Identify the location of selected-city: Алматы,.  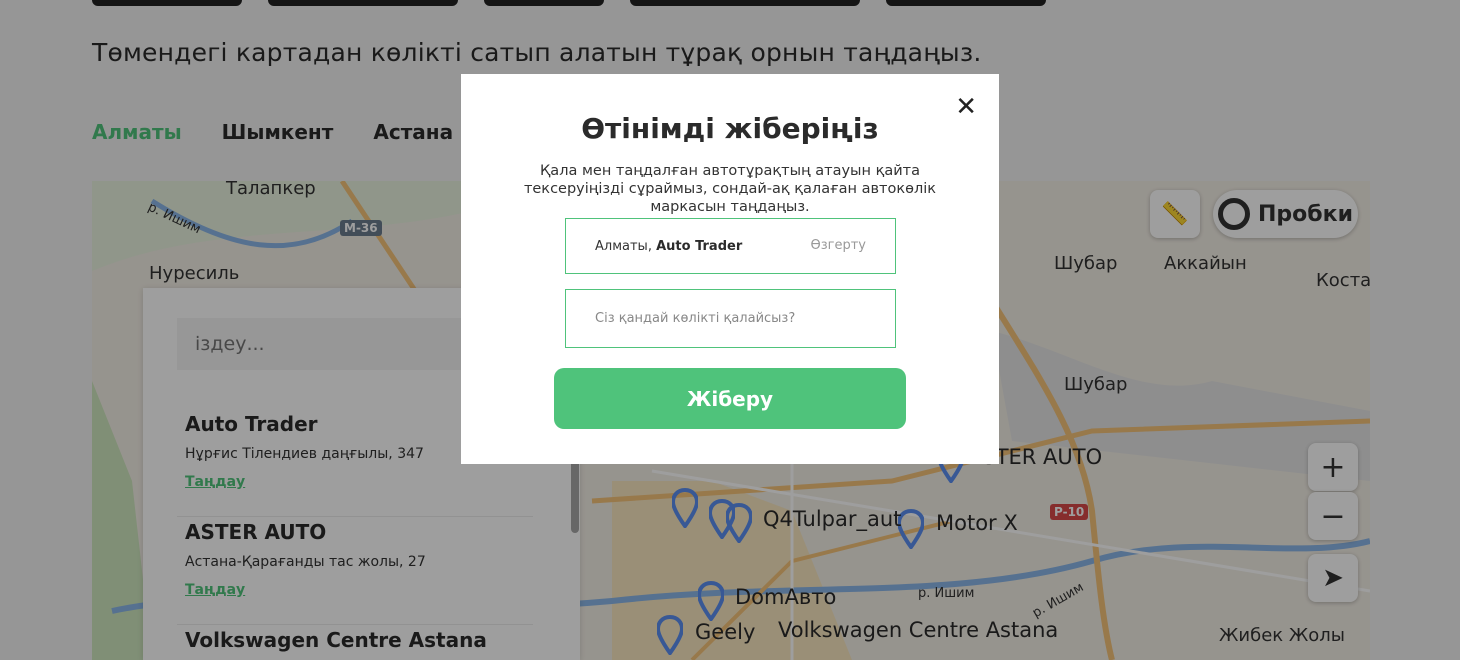
(623, 246).